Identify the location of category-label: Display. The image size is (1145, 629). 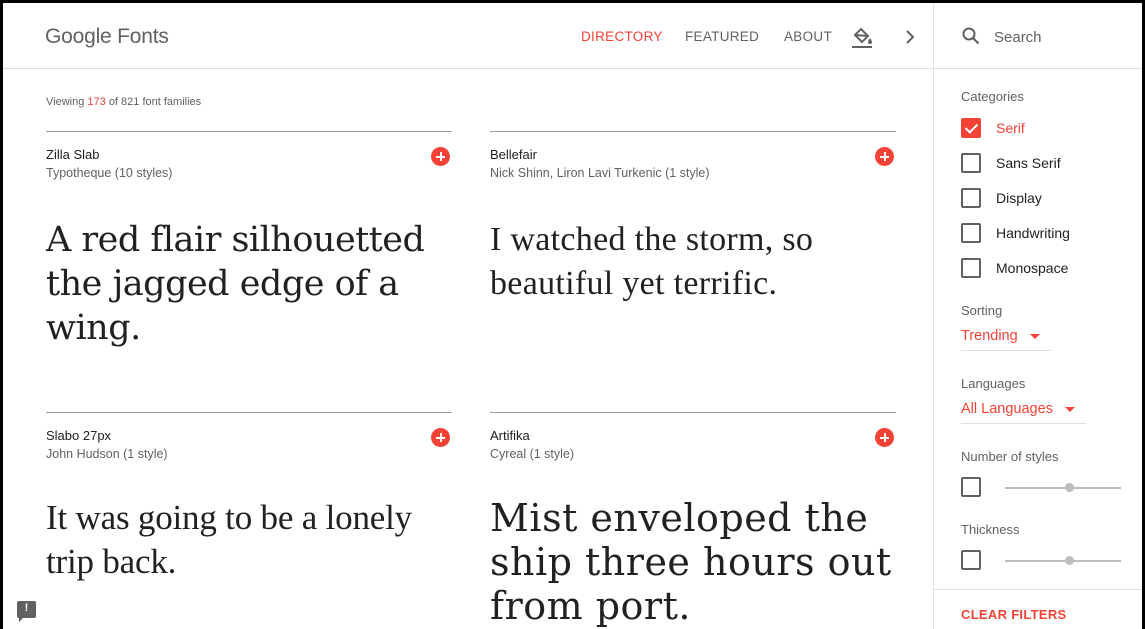
(1019, 198).